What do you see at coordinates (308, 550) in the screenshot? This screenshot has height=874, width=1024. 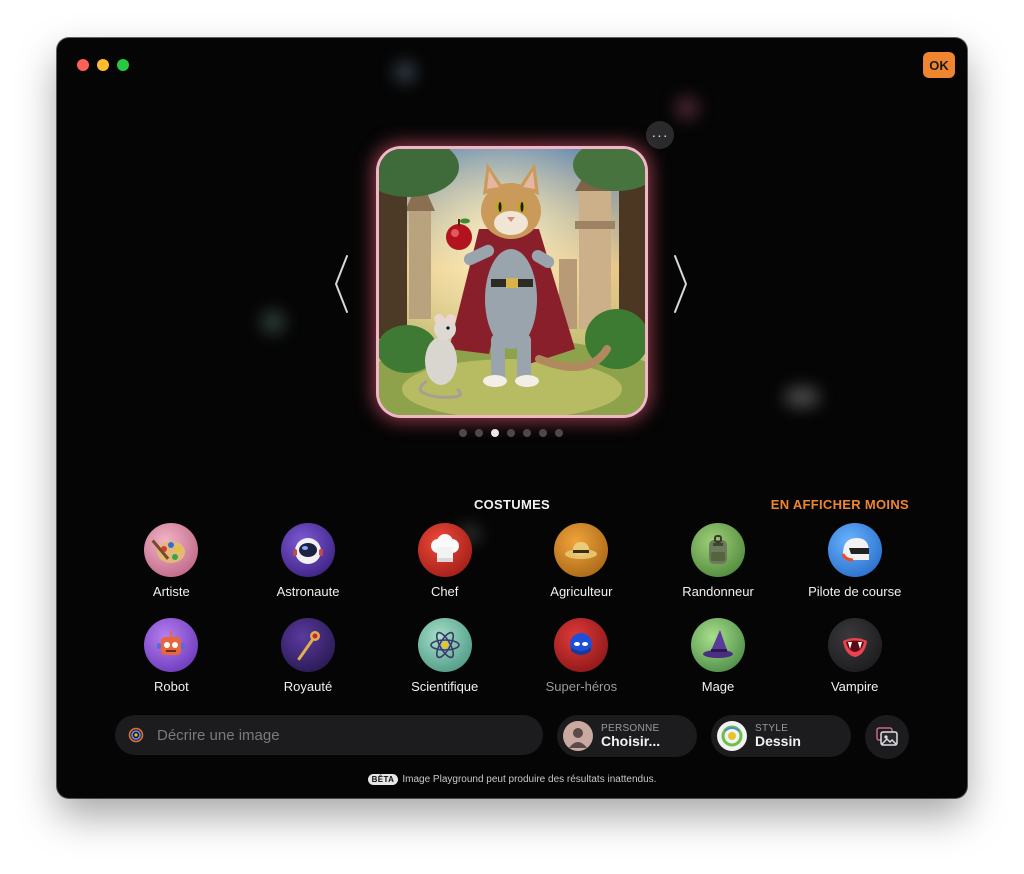 I see `astronaut-icon` at bounding box center [308, 550].